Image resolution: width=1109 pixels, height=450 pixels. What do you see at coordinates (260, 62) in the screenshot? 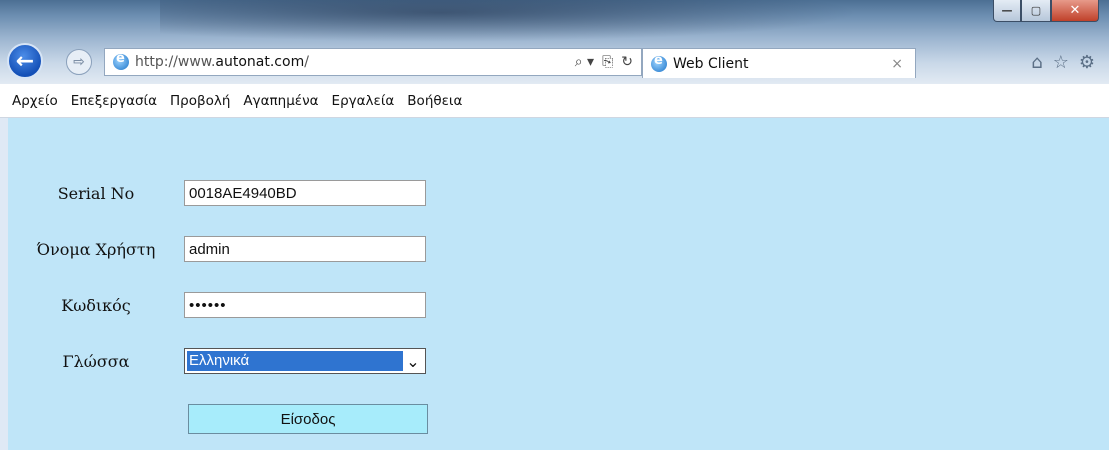
I see `url-domain: autonat.com` at bounding box center [260, 62].